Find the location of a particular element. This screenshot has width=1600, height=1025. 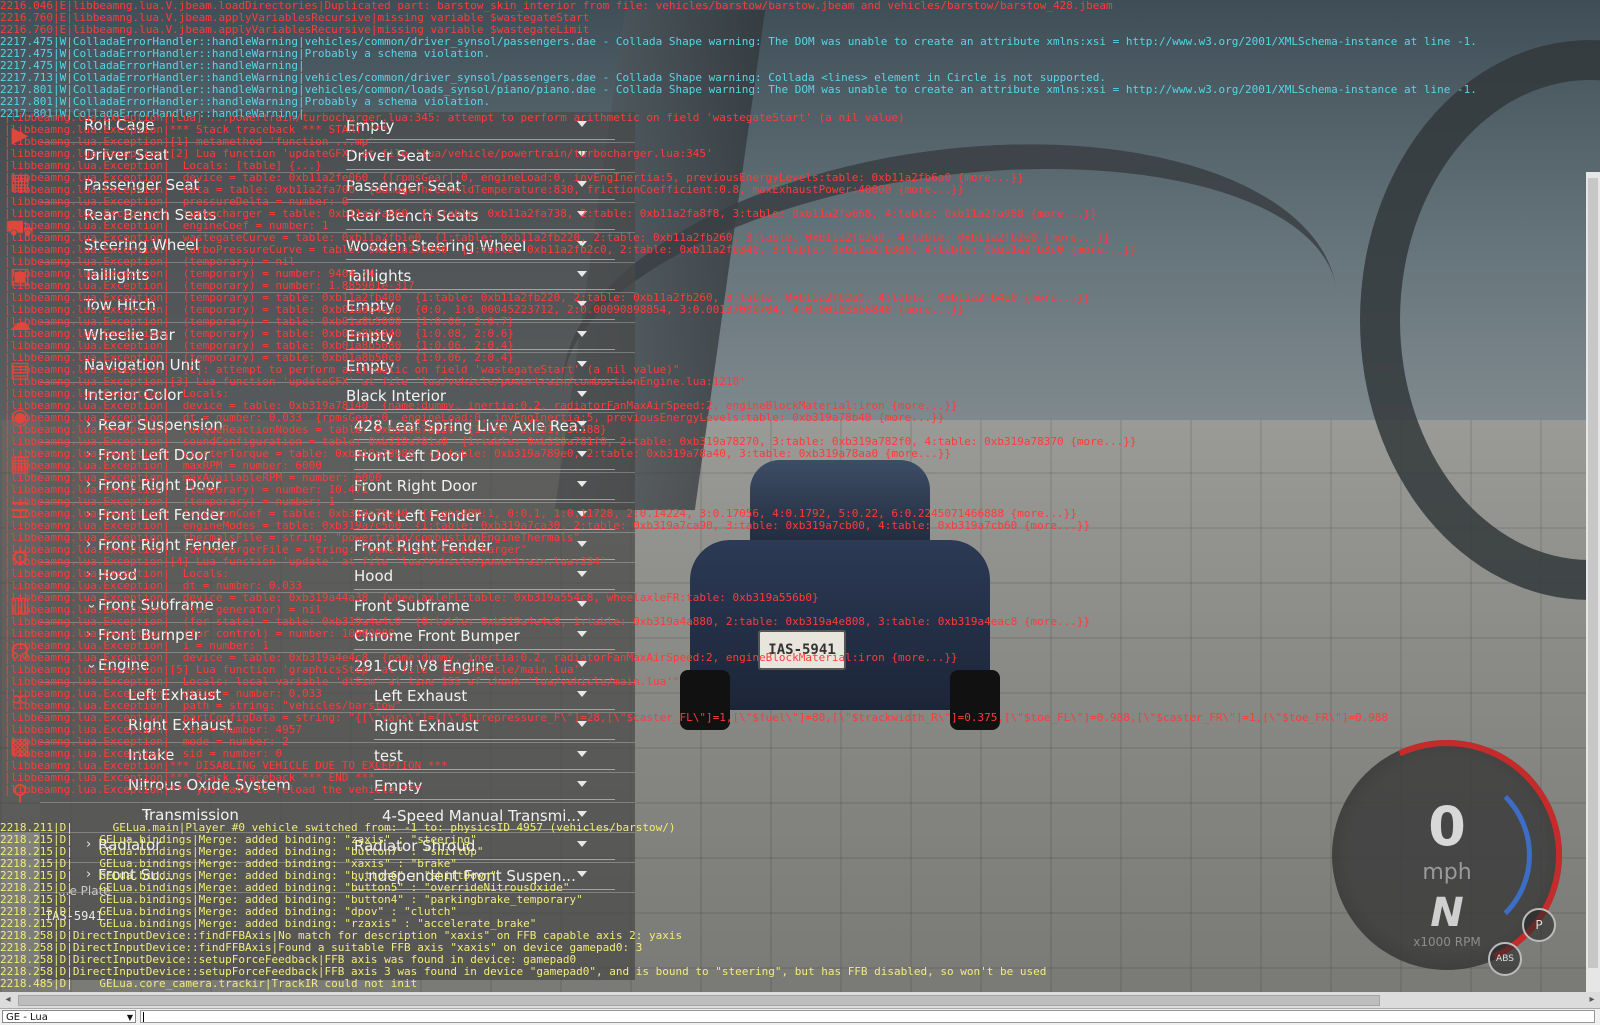

camera-icon: ◉ is located at coordinates (20, 417).